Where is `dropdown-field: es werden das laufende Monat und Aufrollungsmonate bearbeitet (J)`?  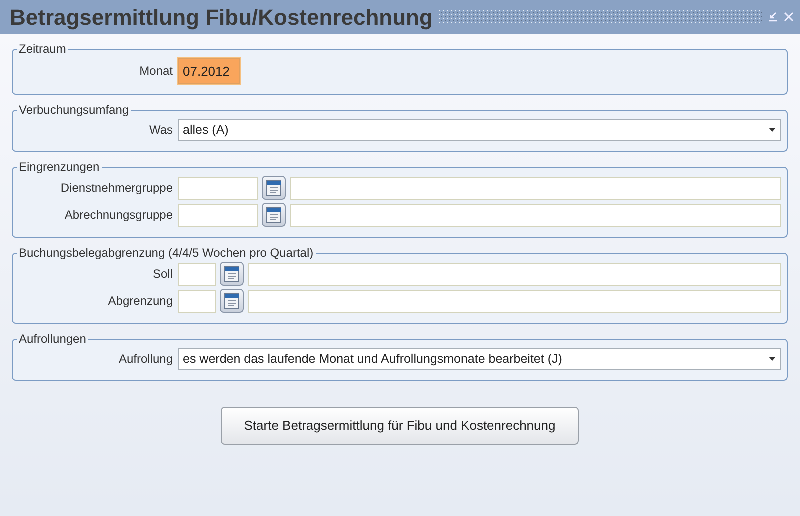
dropdown-field: es werden das laufende Monat und Aufrollungsmonate bearbeitet (J) is located at coordinates (479, 359).